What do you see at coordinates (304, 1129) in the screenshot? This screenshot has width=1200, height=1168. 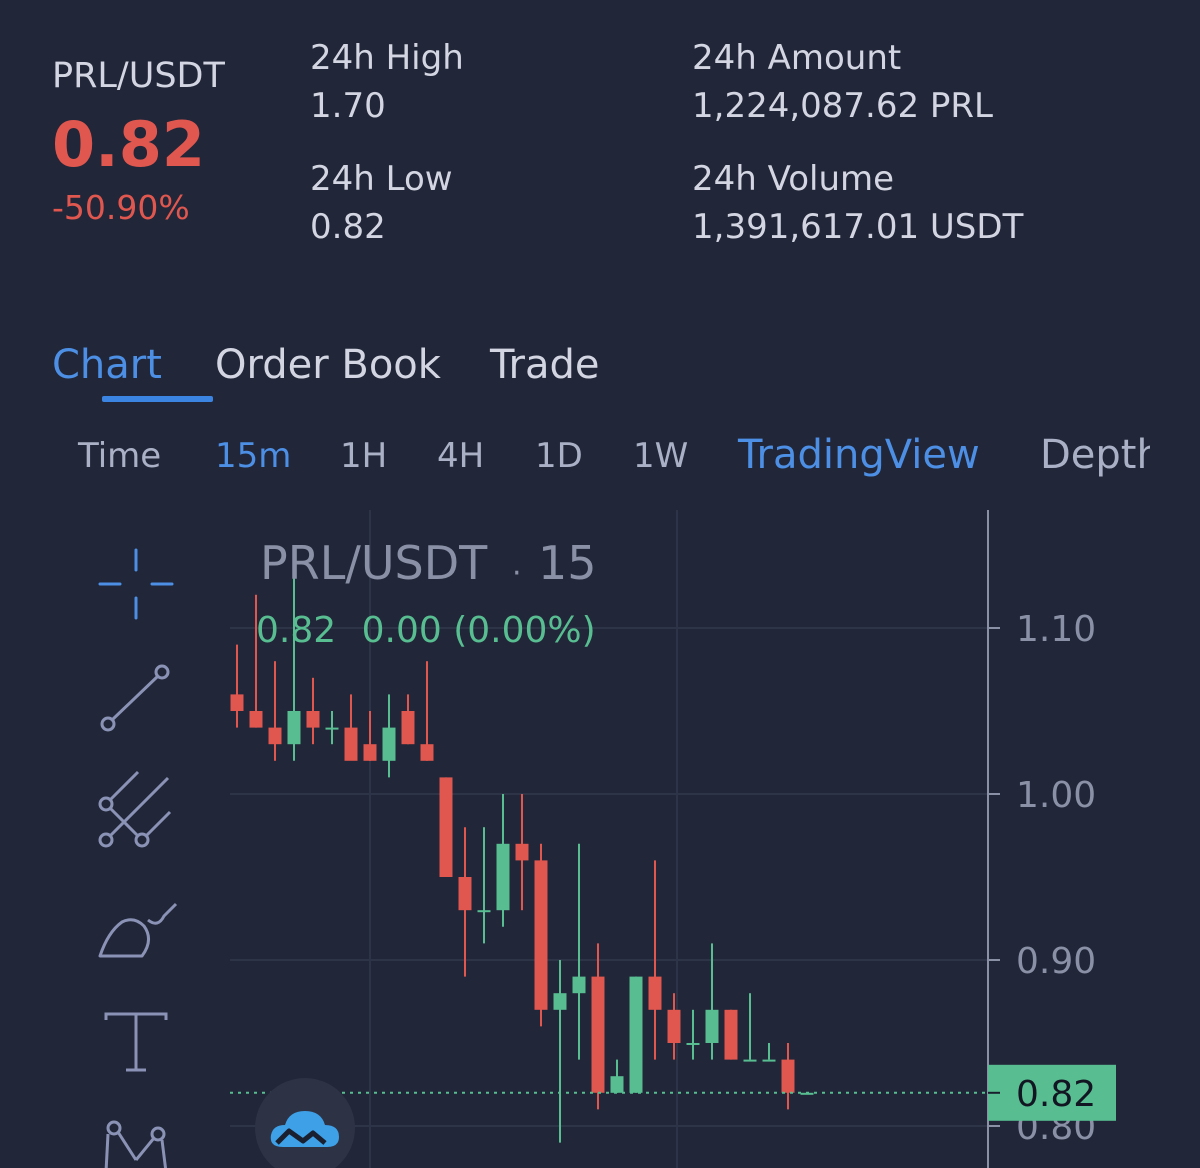 I see `cloud-icon` at bounding box center [304, 1129].